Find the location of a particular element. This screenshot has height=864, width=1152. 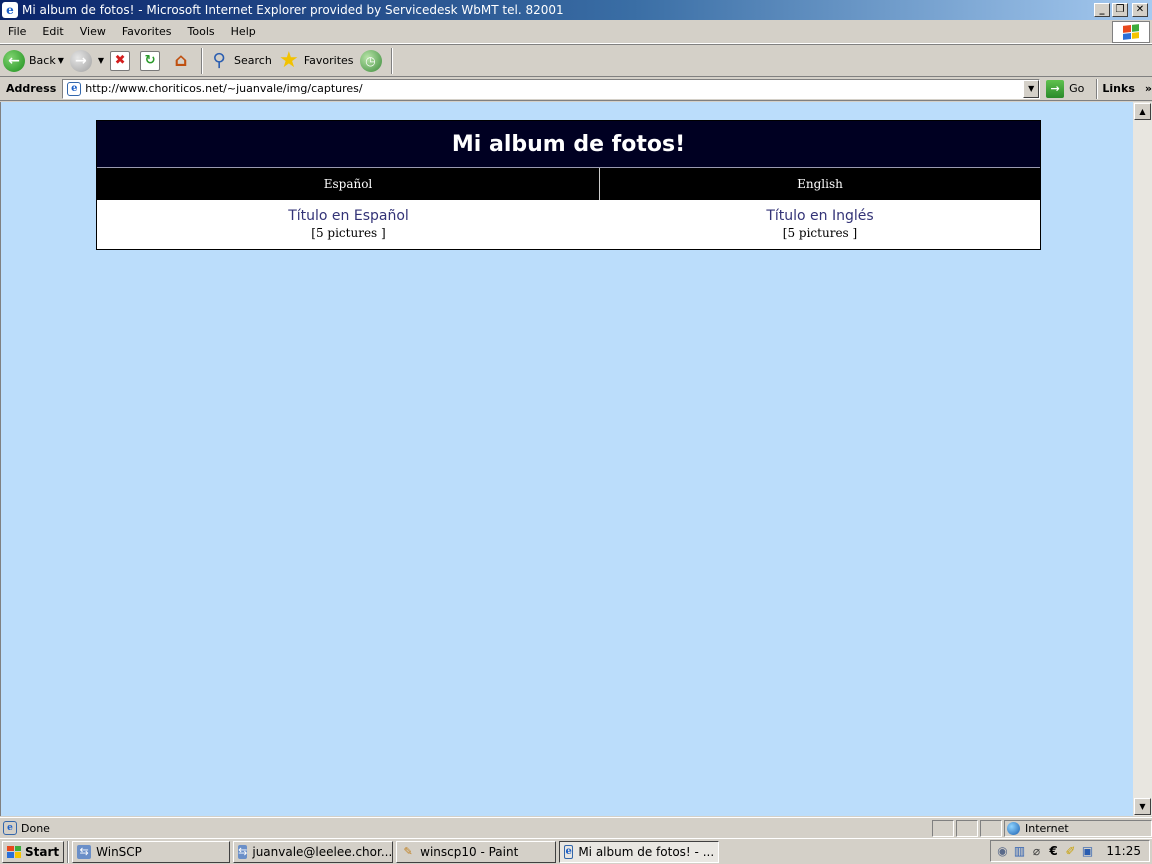

back-label: Back is located at coordinates (42, 60).